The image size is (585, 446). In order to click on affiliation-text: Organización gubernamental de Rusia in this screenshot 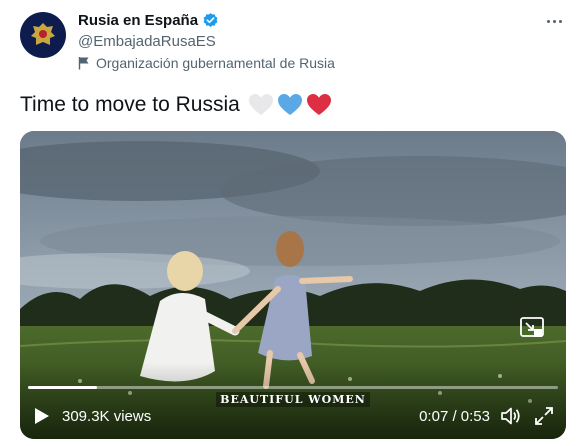, I will do `click(215, 63)`.